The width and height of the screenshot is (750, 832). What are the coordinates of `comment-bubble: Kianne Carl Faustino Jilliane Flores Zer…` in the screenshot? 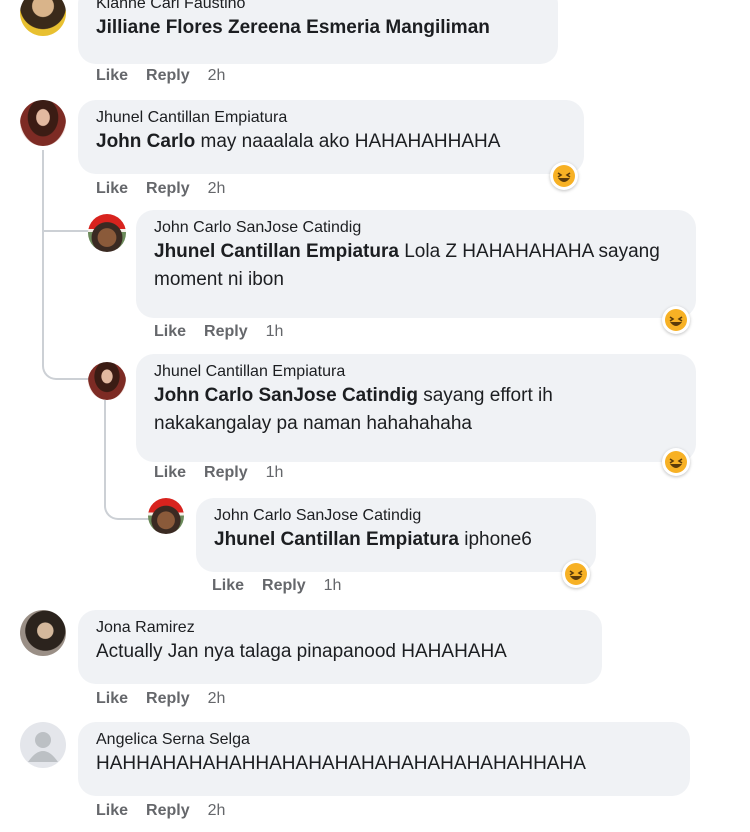 It's located at (318, 32).